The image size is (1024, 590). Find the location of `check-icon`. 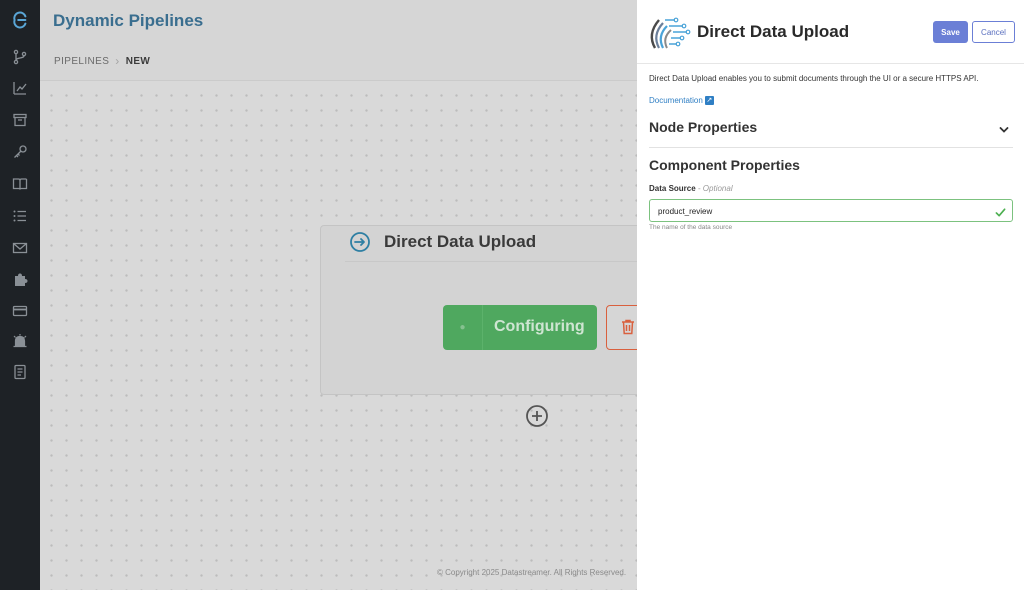

check-icon is located at coordinates (1000, 211).